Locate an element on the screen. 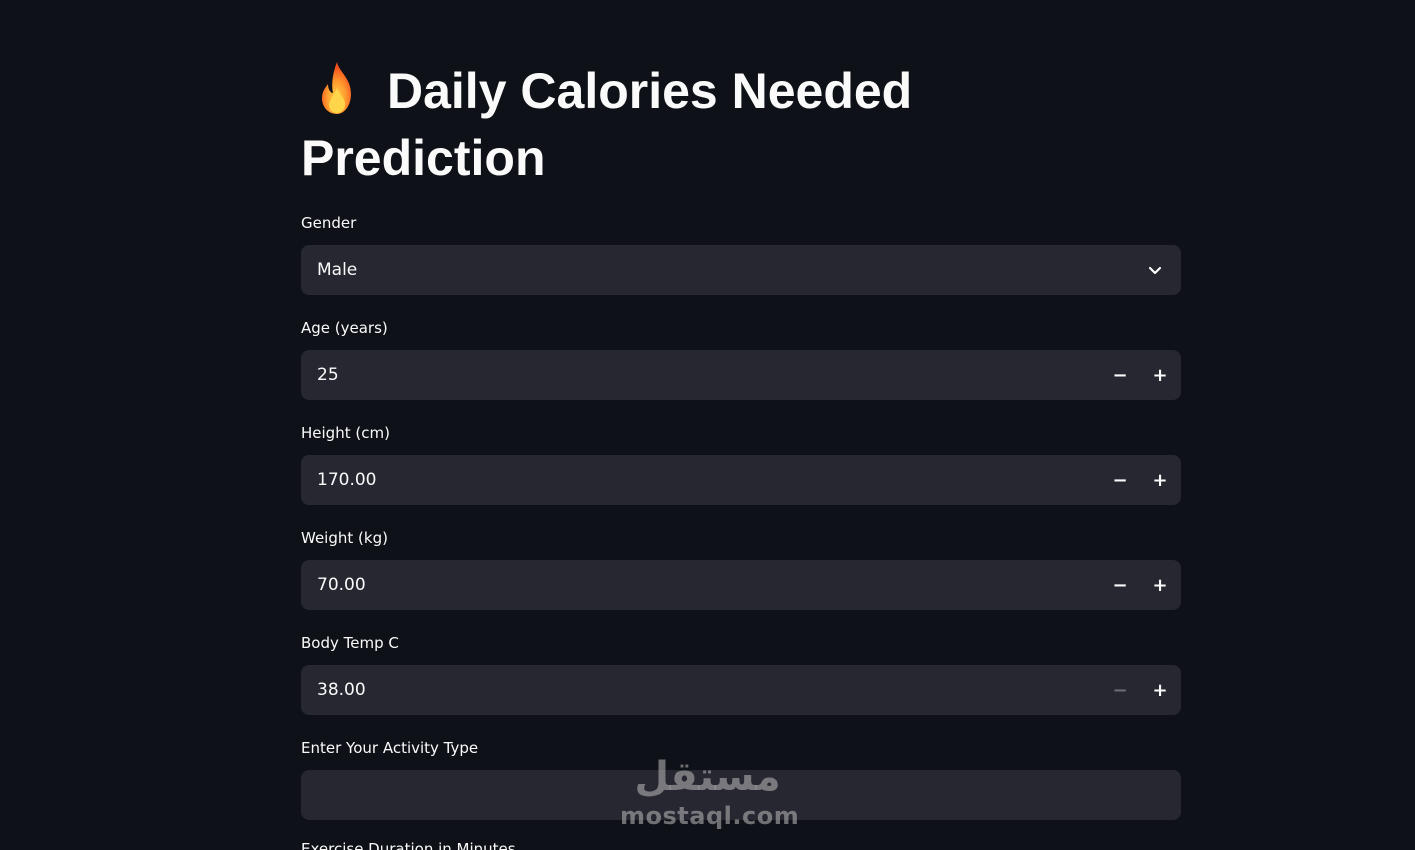 This screenshot has width=1415, height=850. height-decrement-button: − is located at coordinates (1120, 480).